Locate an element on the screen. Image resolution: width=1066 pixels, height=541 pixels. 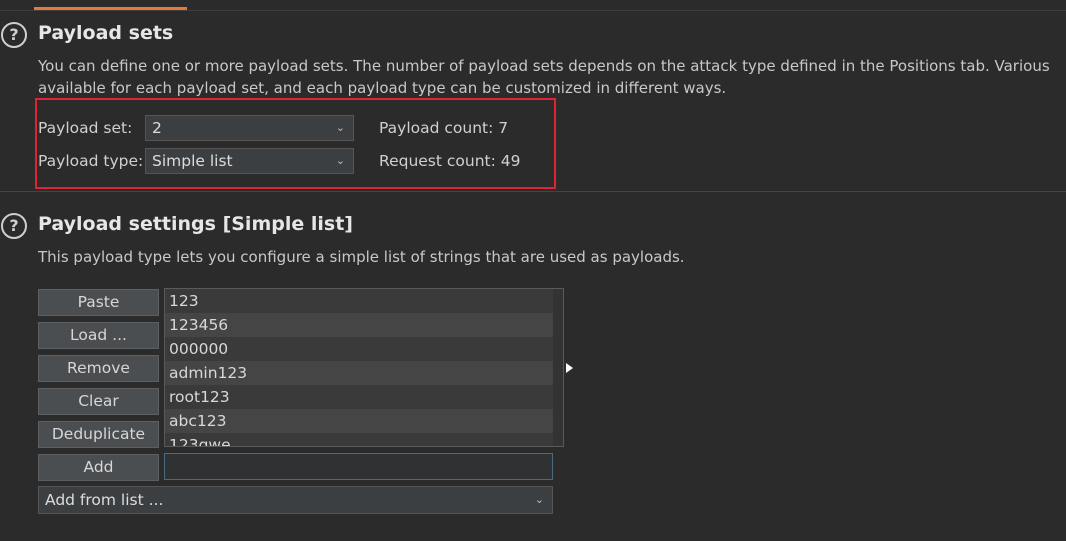
list-item: root123 is located at coordinates (359, 397).